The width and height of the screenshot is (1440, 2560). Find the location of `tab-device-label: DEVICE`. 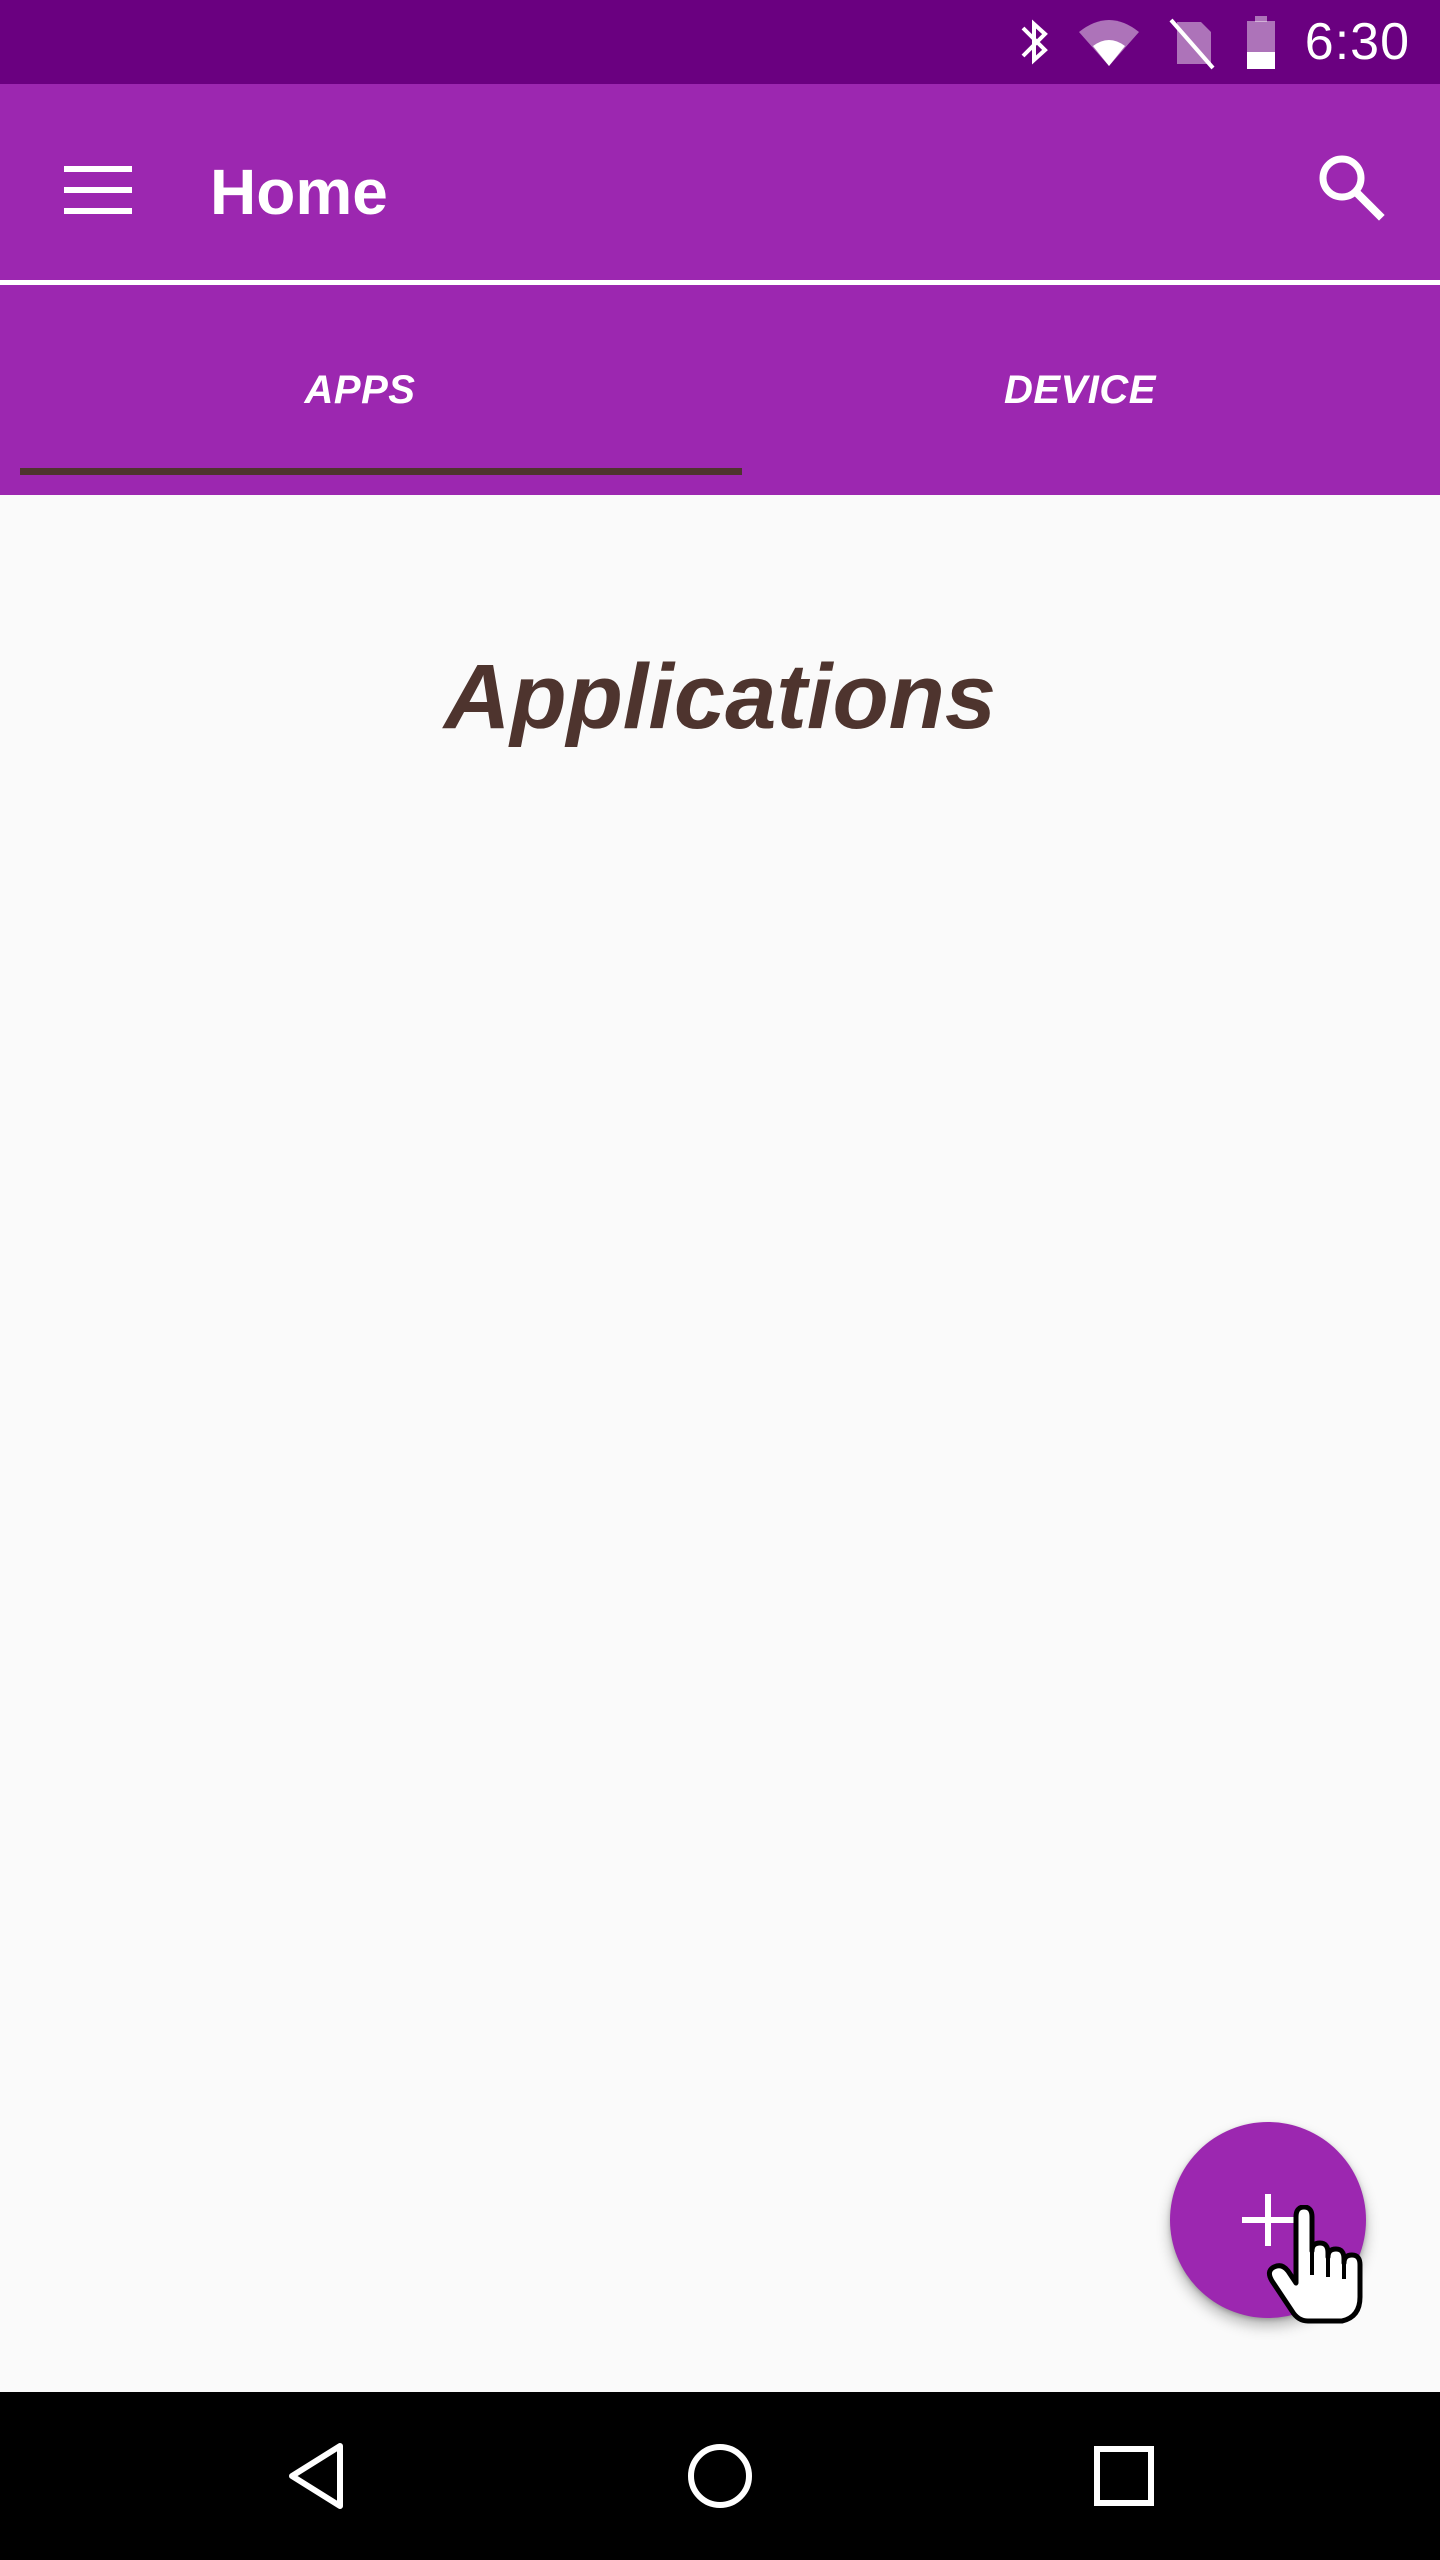

tab-device-label: DEVICE is located at coordinates (1080, 389).